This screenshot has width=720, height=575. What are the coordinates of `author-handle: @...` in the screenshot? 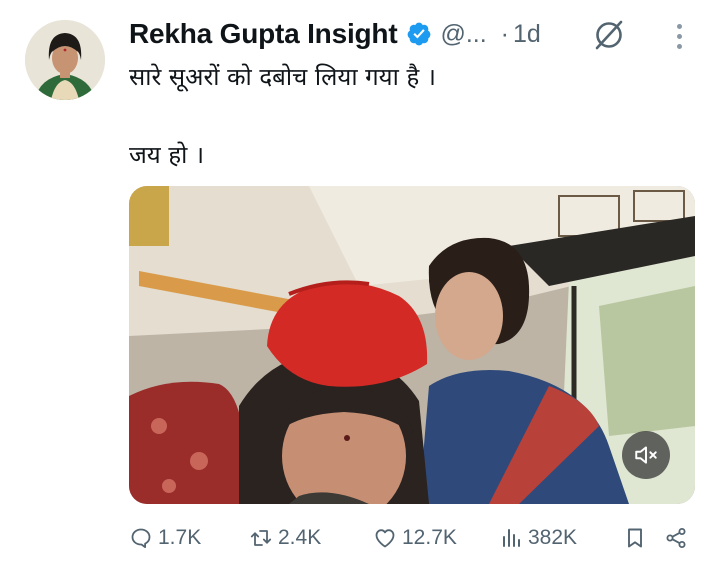 It's located at (463, 34).